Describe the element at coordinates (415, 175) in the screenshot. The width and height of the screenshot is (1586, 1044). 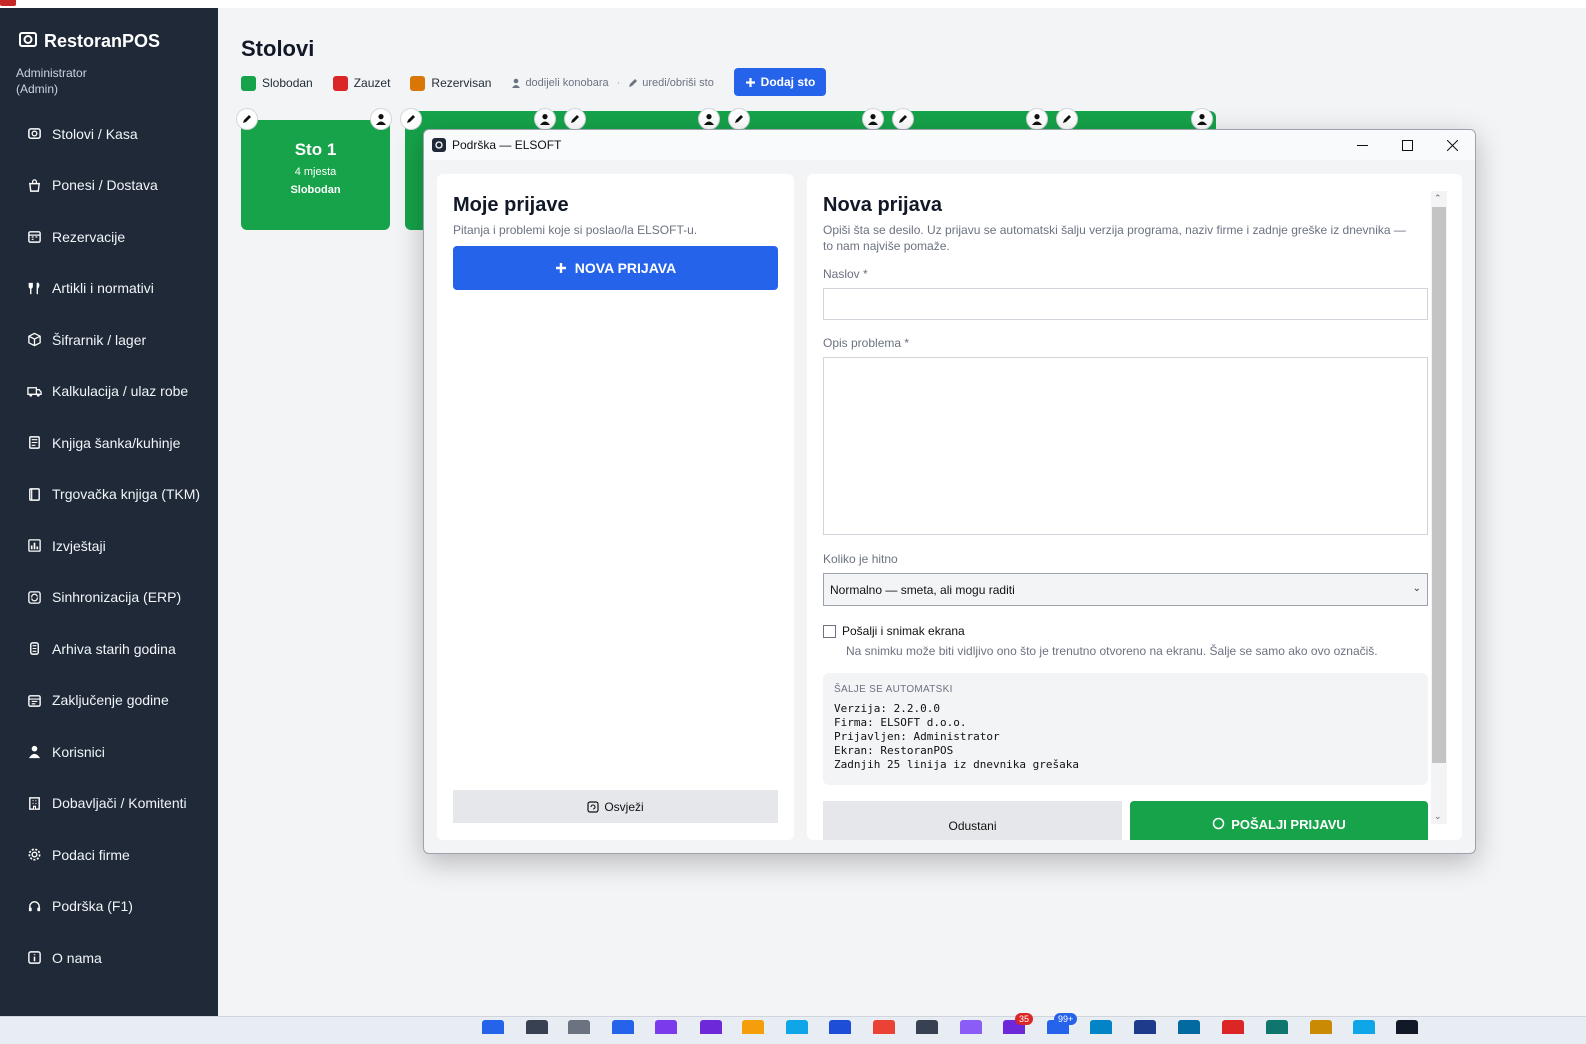
I see `table-card-partial` at that location.